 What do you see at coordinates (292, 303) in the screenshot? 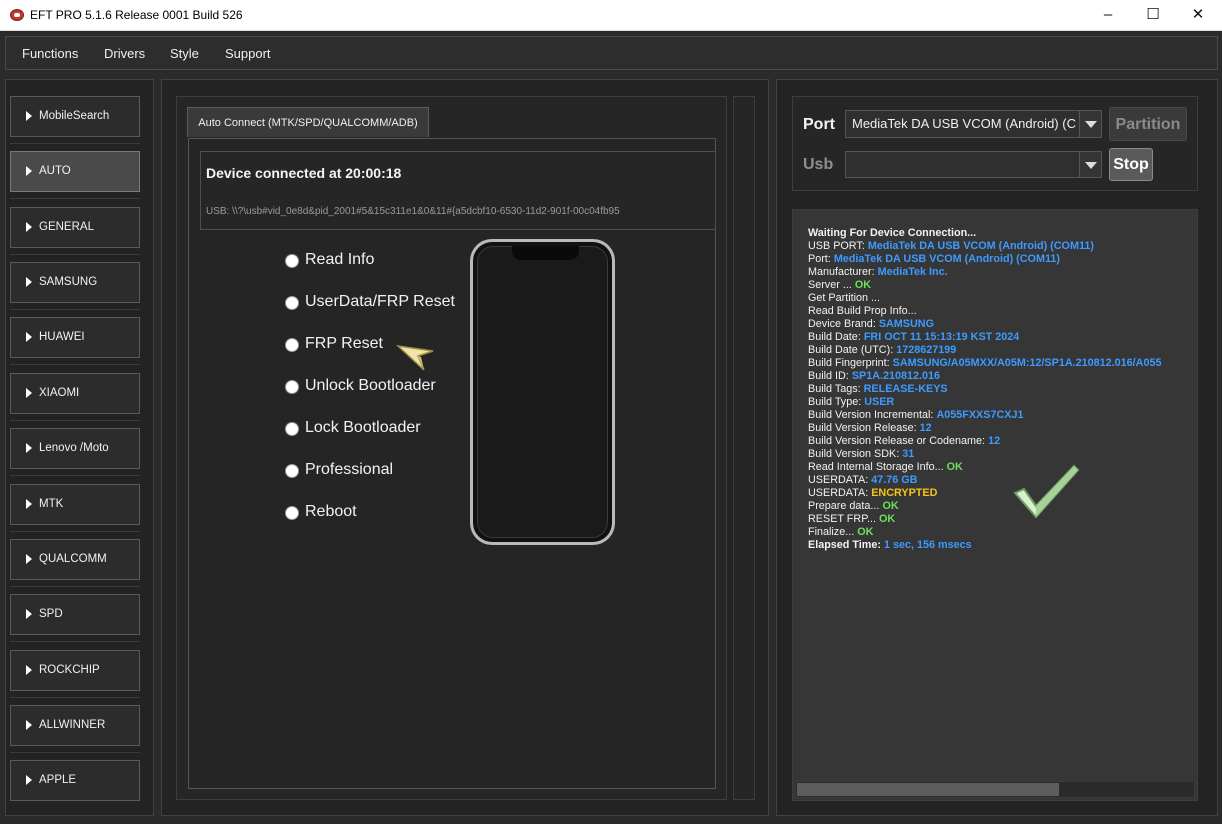
I see `radio-userdata-frp-reset` at bounding box center [292, 303].